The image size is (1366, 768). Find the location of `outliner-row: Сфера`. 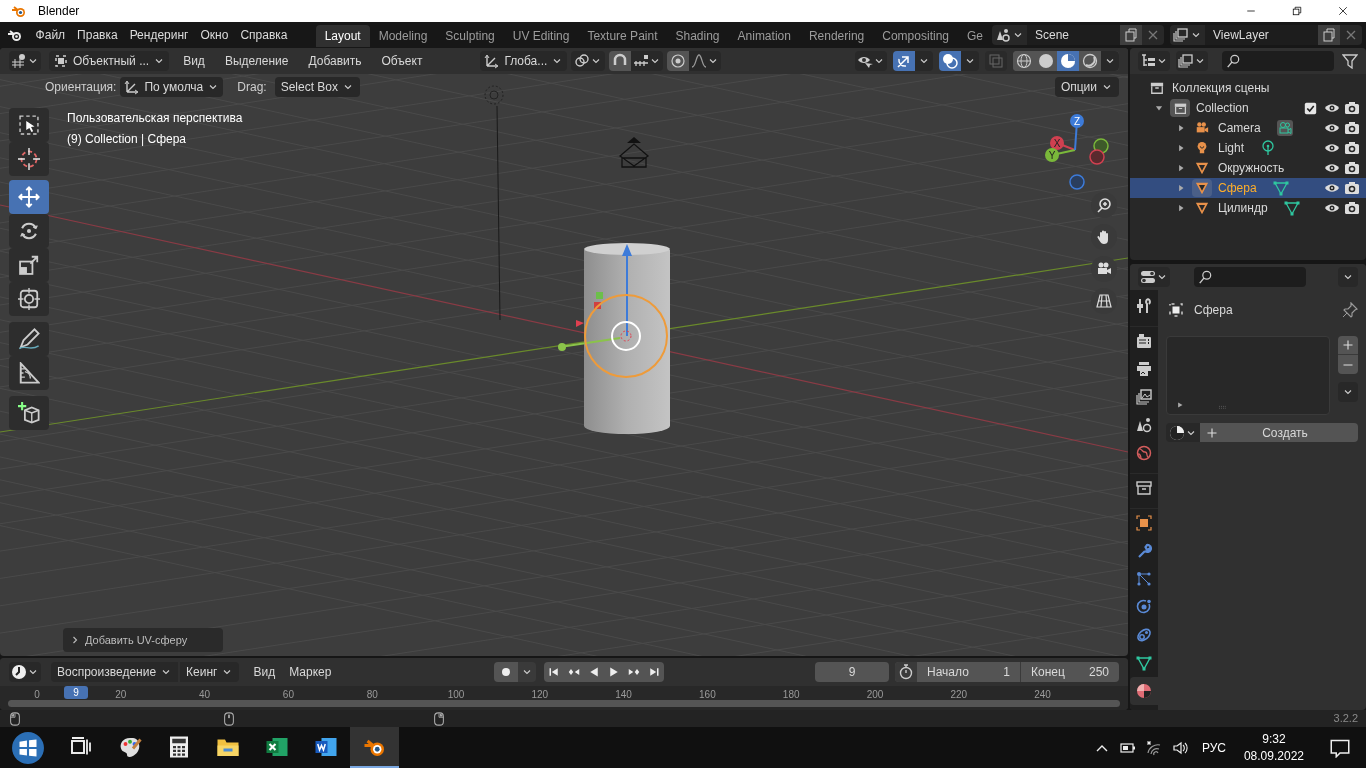

outliner-row: Сфера is located at coordinates (1248, 188).